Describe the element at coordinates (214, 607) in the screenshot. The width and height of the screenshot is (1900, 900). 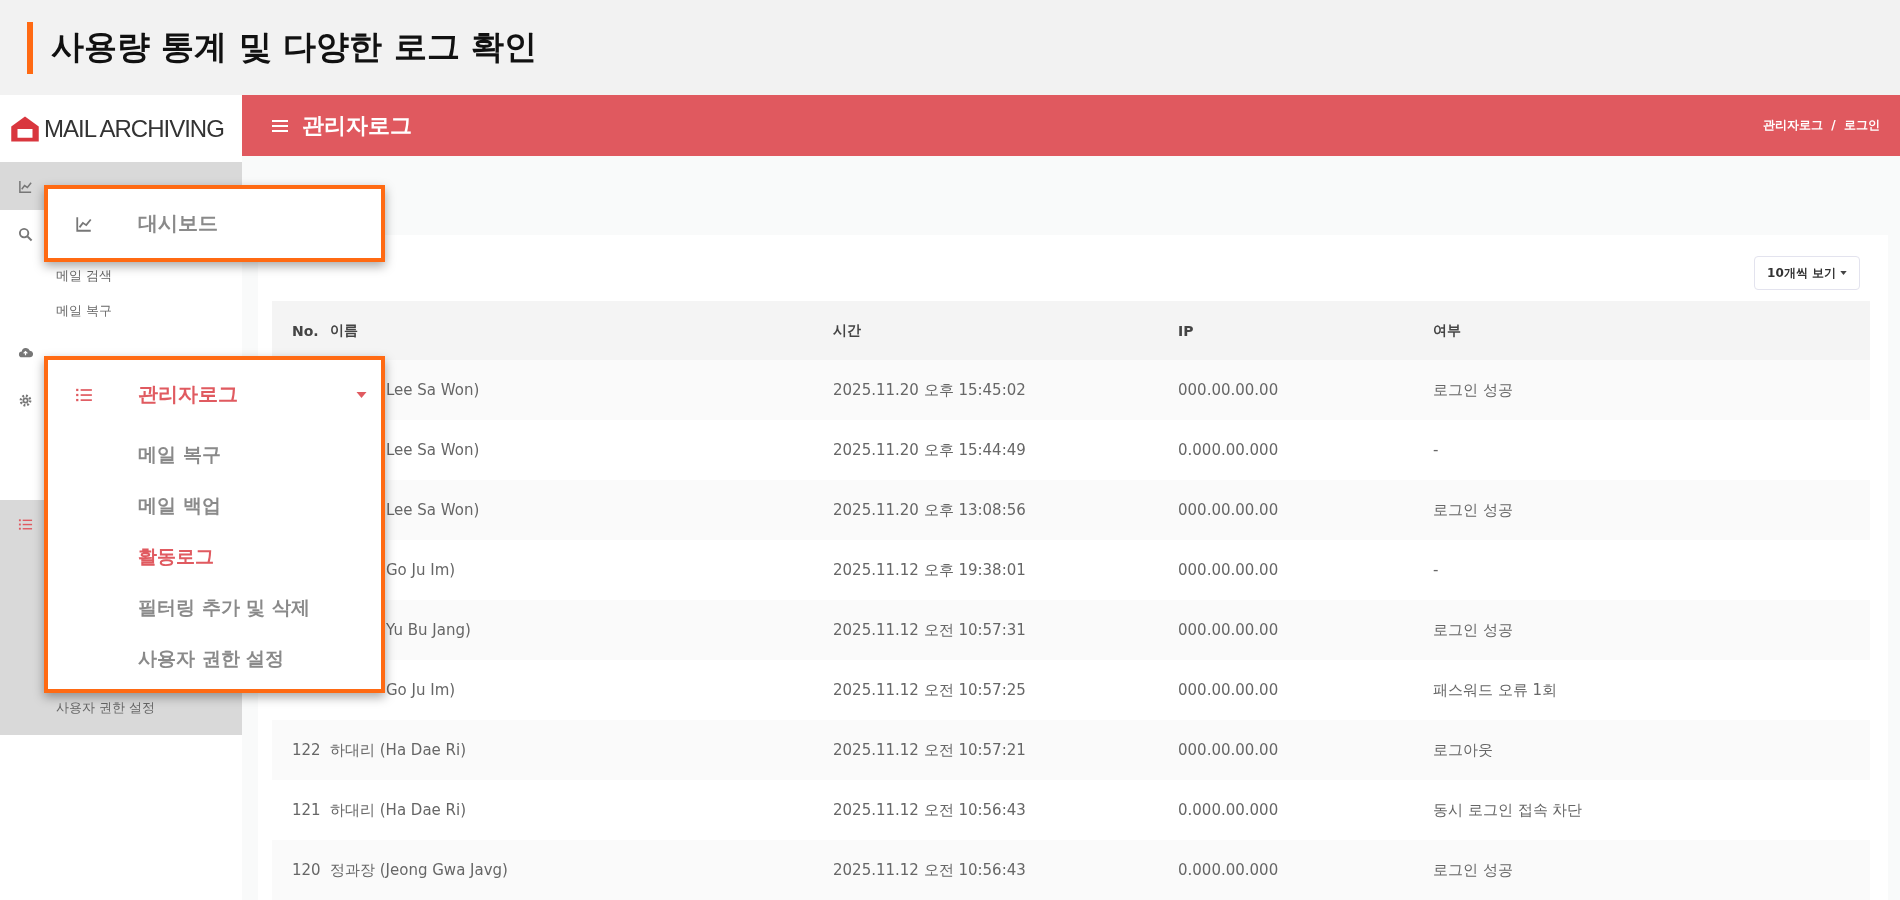
I see `submenu-item: 필터링 추가 및 삭제` at that location.